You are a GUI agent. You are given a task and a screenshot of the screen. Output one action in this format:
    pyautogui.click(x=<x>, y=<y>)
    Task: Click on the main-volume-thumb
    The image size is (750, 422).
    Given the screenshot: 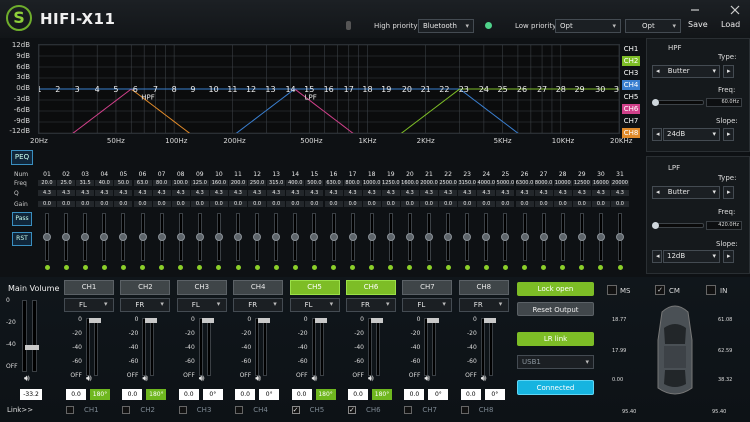 What is the action you would take?
    pyautogui.click(x=32, y=347)
    